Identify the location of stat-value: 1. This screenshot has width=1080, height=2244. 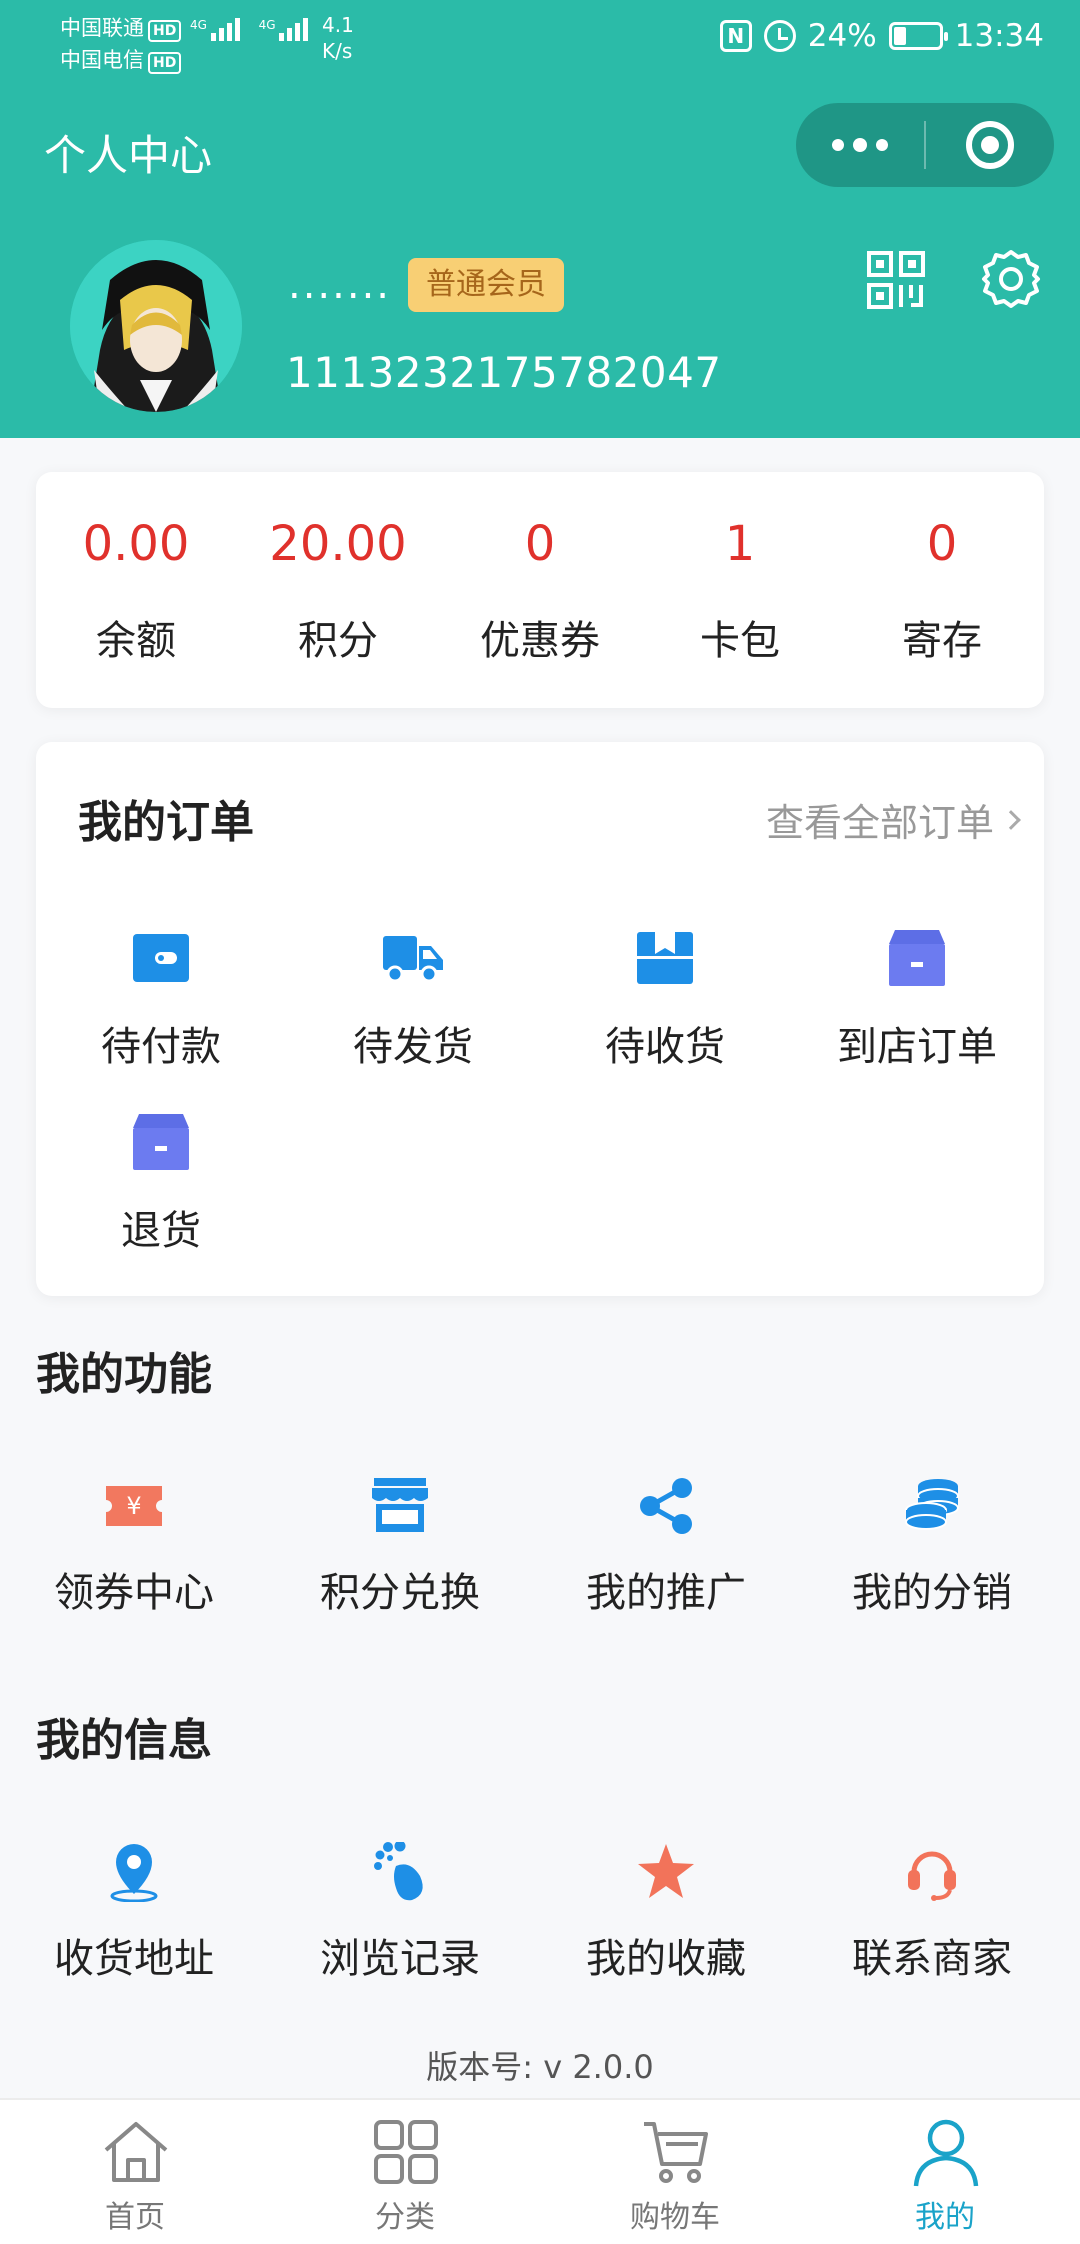
(740, 544).